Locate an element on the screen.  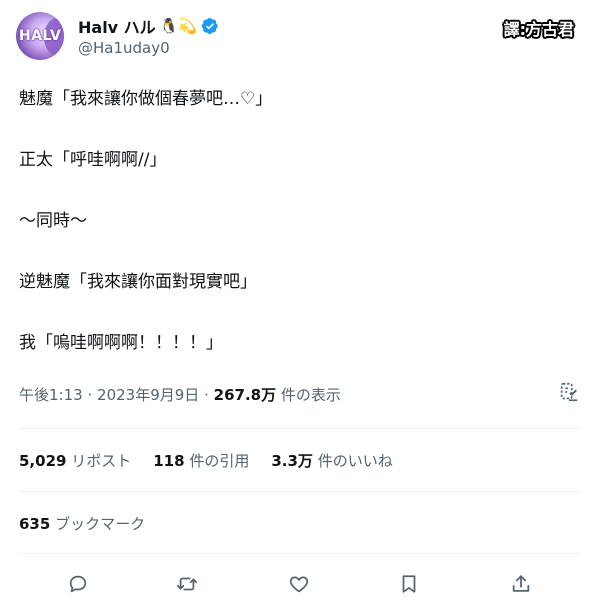
avatar: HALV is located at coordinates (40, 36).